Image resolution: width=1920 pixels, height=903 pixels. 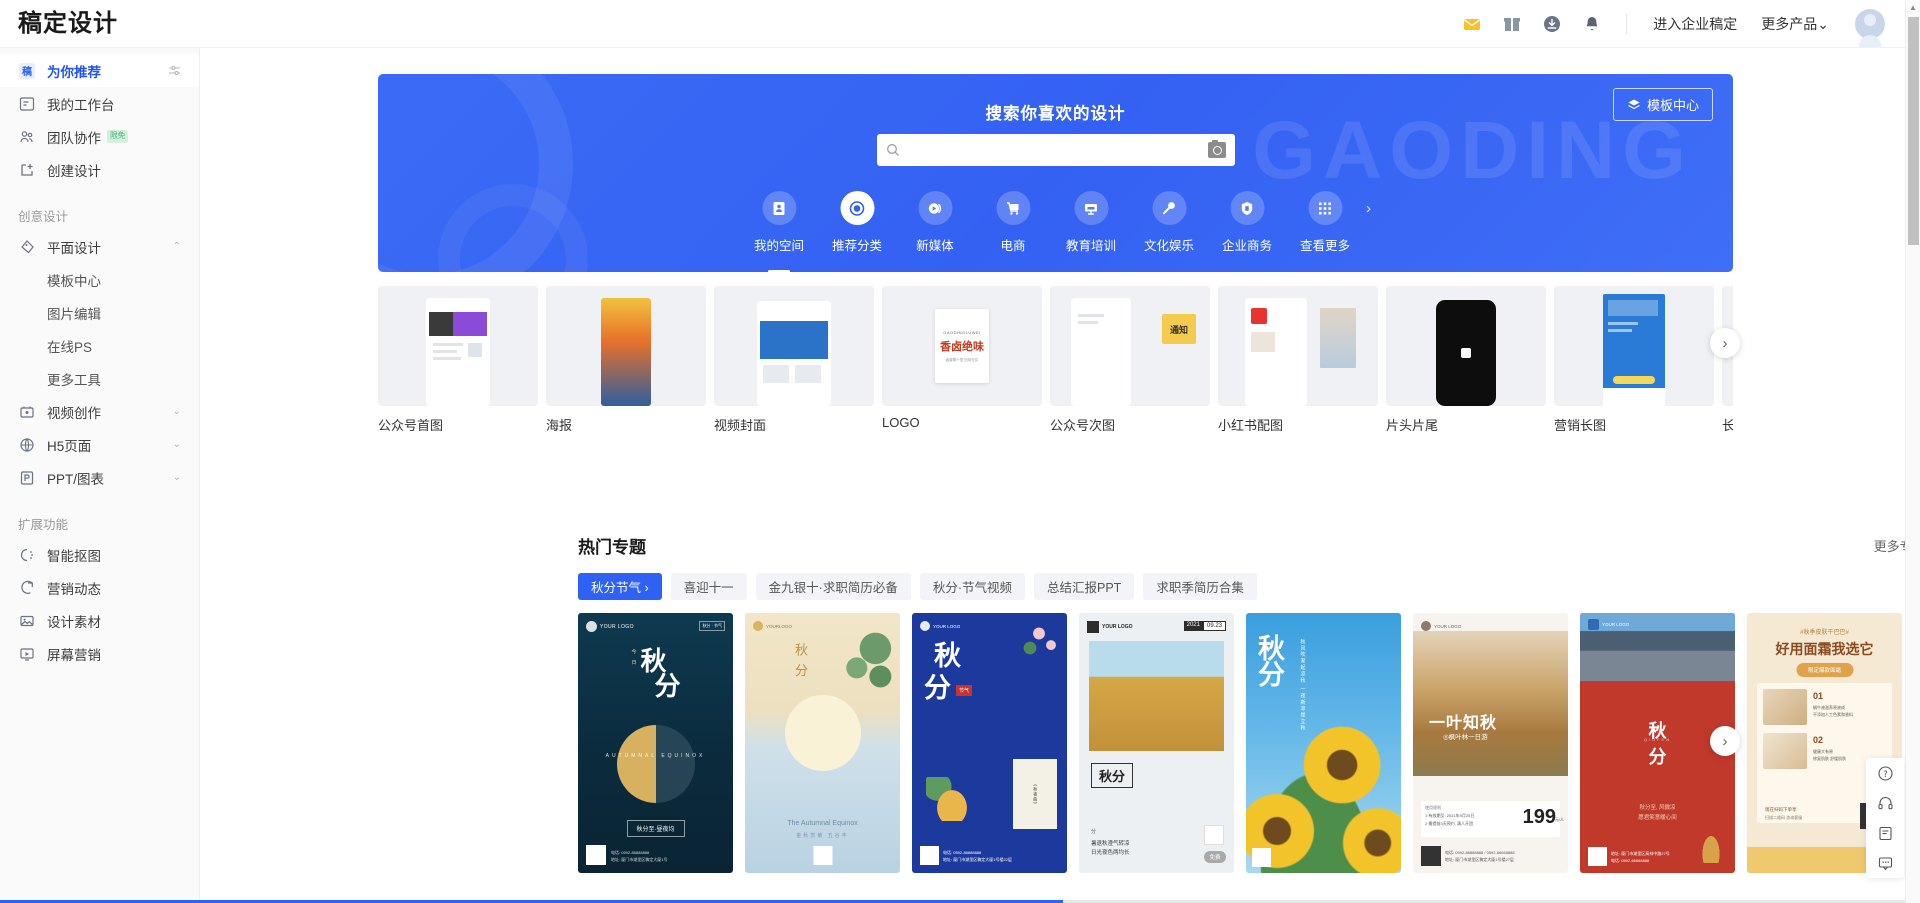 I want to click on sidebar-item-marketing: 营销动态, so click(x=99, y=587).